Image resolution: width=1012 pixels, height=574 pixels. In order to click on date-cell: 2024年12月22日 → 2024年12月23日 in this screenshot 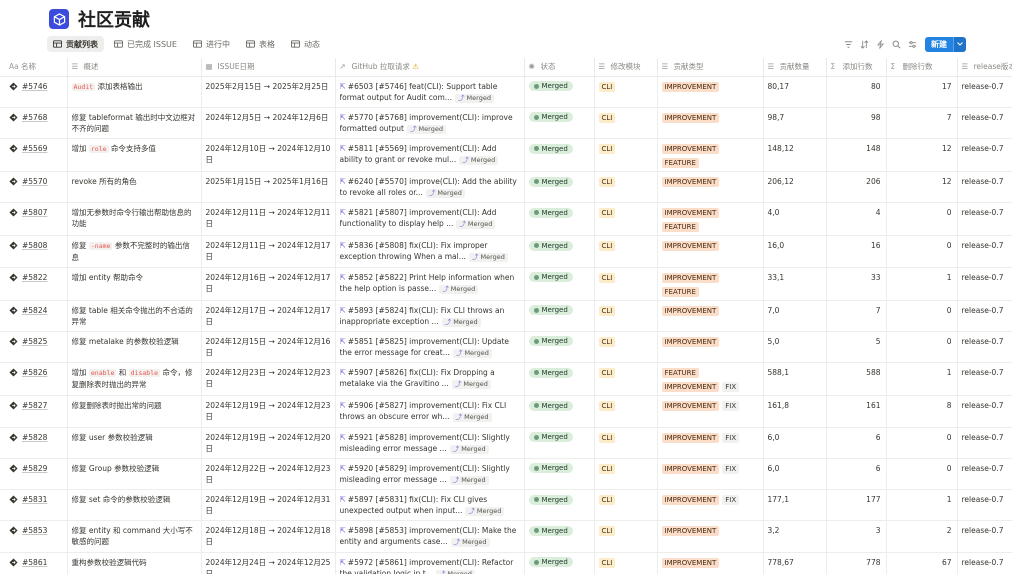, I will do `click(268, 474)`.